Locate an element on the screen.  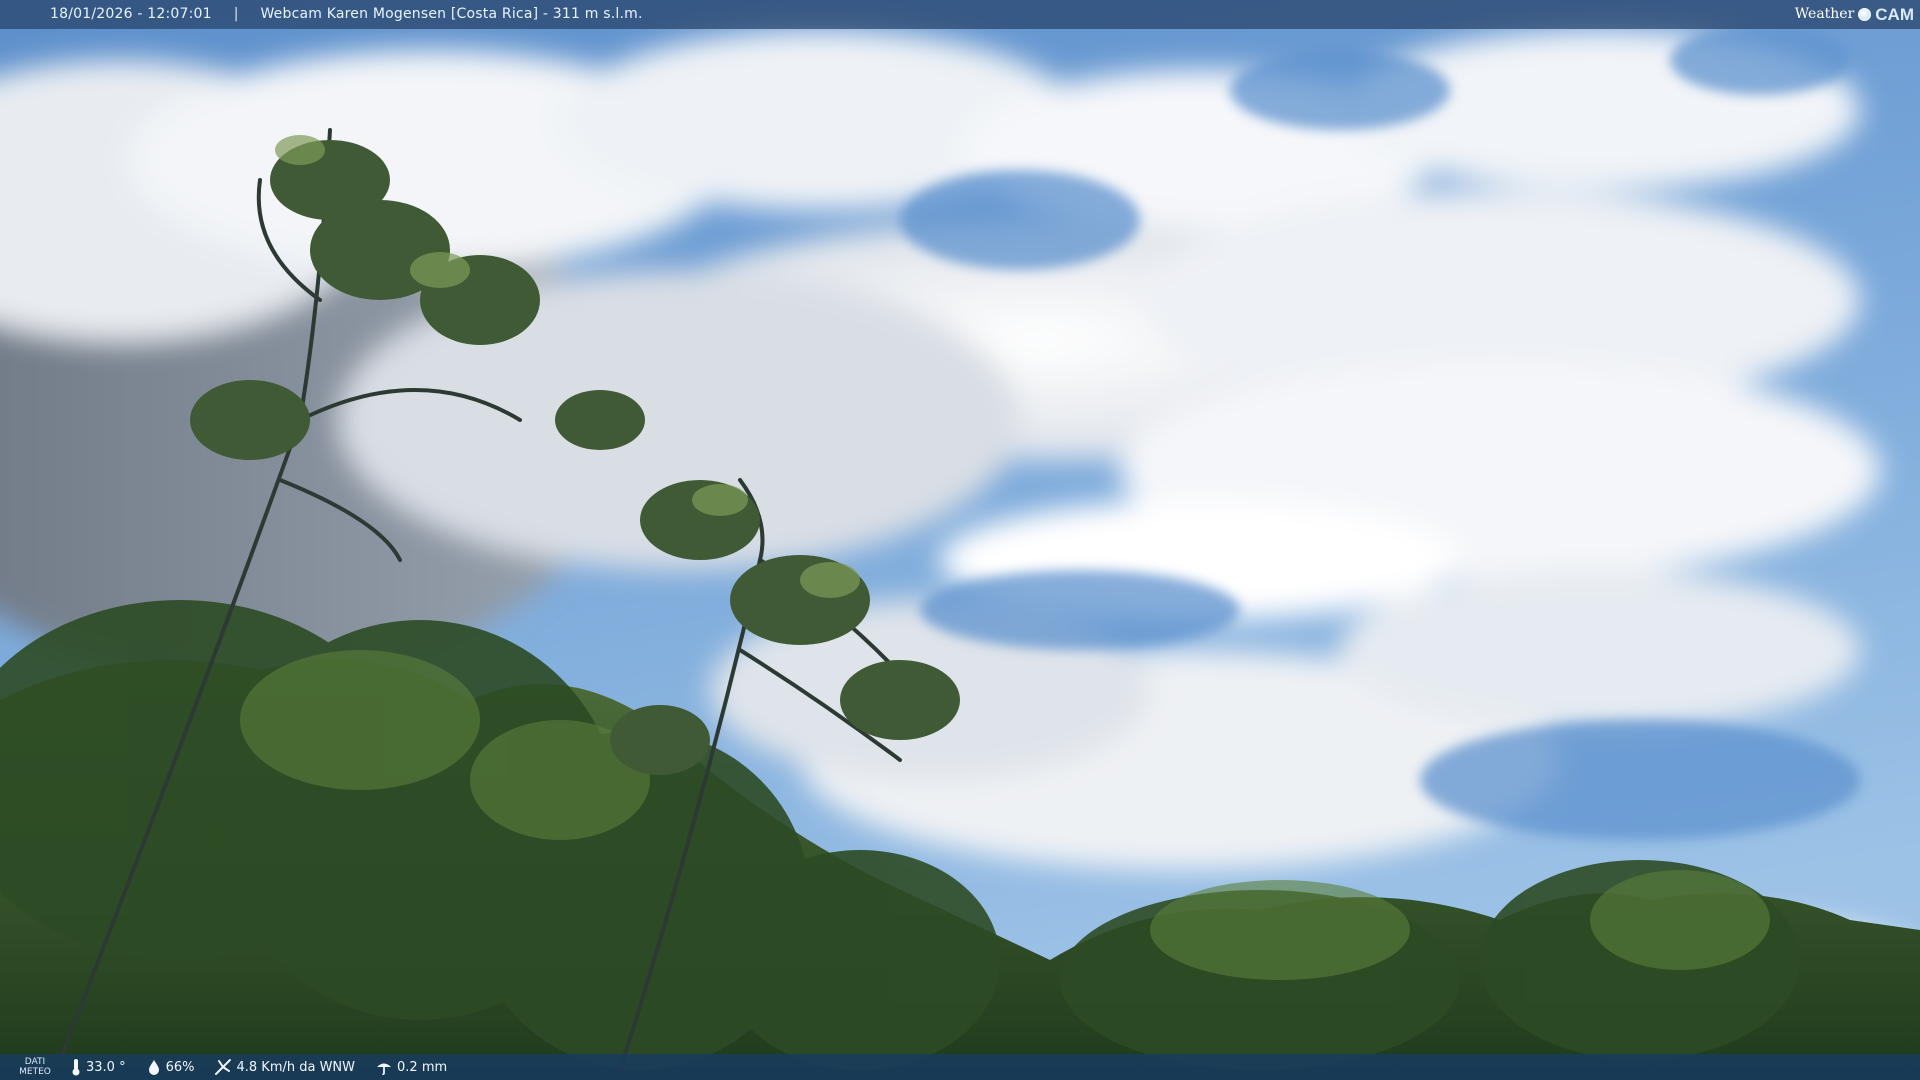
logo-cam-text: CAM is located at coordinates (1894, 14).